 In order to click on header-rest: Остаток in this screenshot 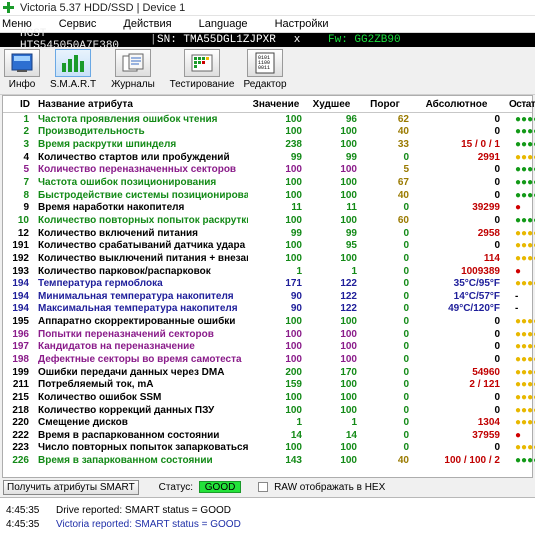, I will do `click(518, 104)`.